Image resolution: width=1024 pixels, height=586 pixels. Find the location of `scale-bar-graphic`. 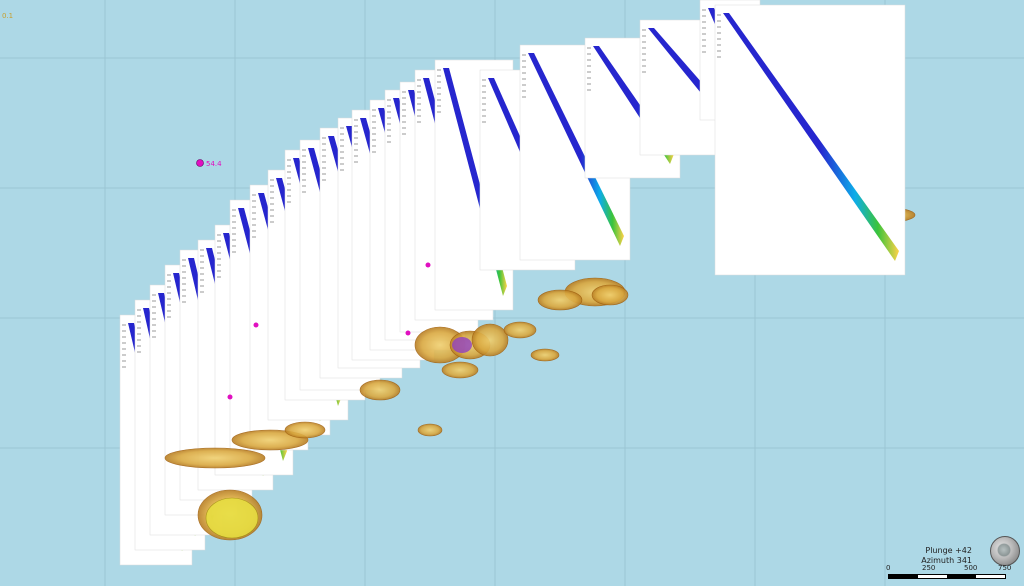

scale-bar-graphic is located at coordinates (947, 576).